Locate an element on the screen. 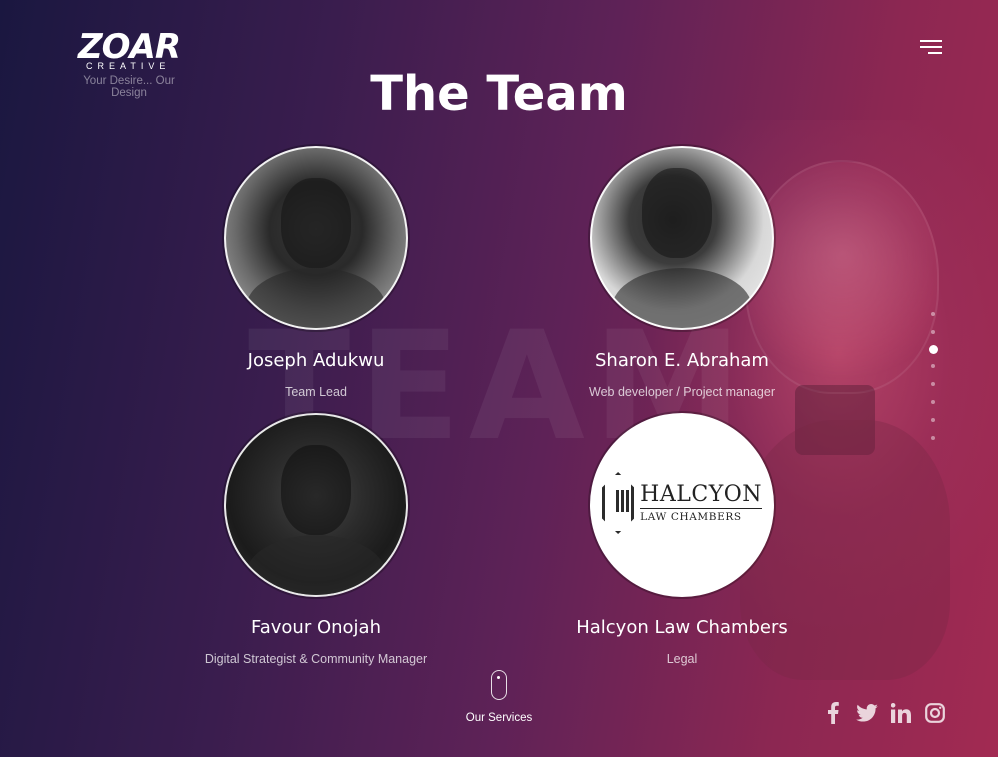 The height and width of the screenshot is (757, 998). mouse-scroll-icon is located at coordinates (499, 685).